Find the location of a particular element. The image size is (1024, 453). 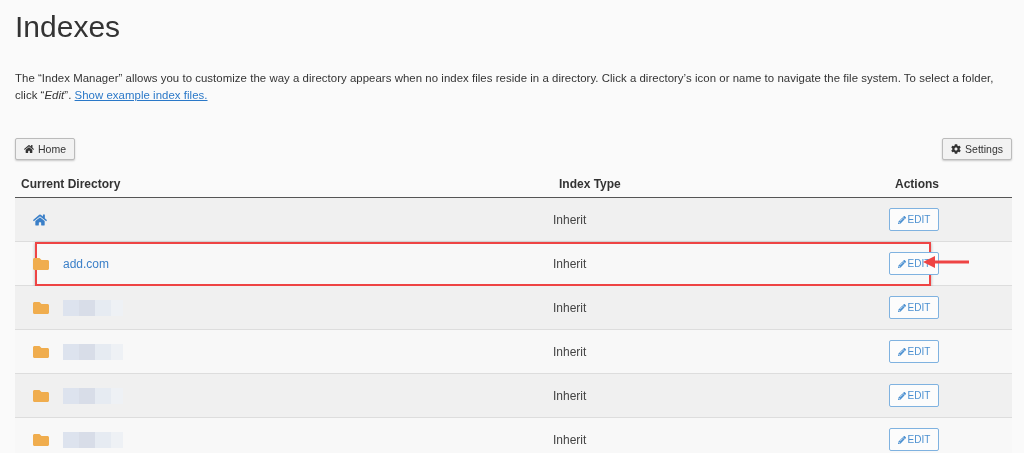

column-header: Current Directory is located at coordinates (70, 183).